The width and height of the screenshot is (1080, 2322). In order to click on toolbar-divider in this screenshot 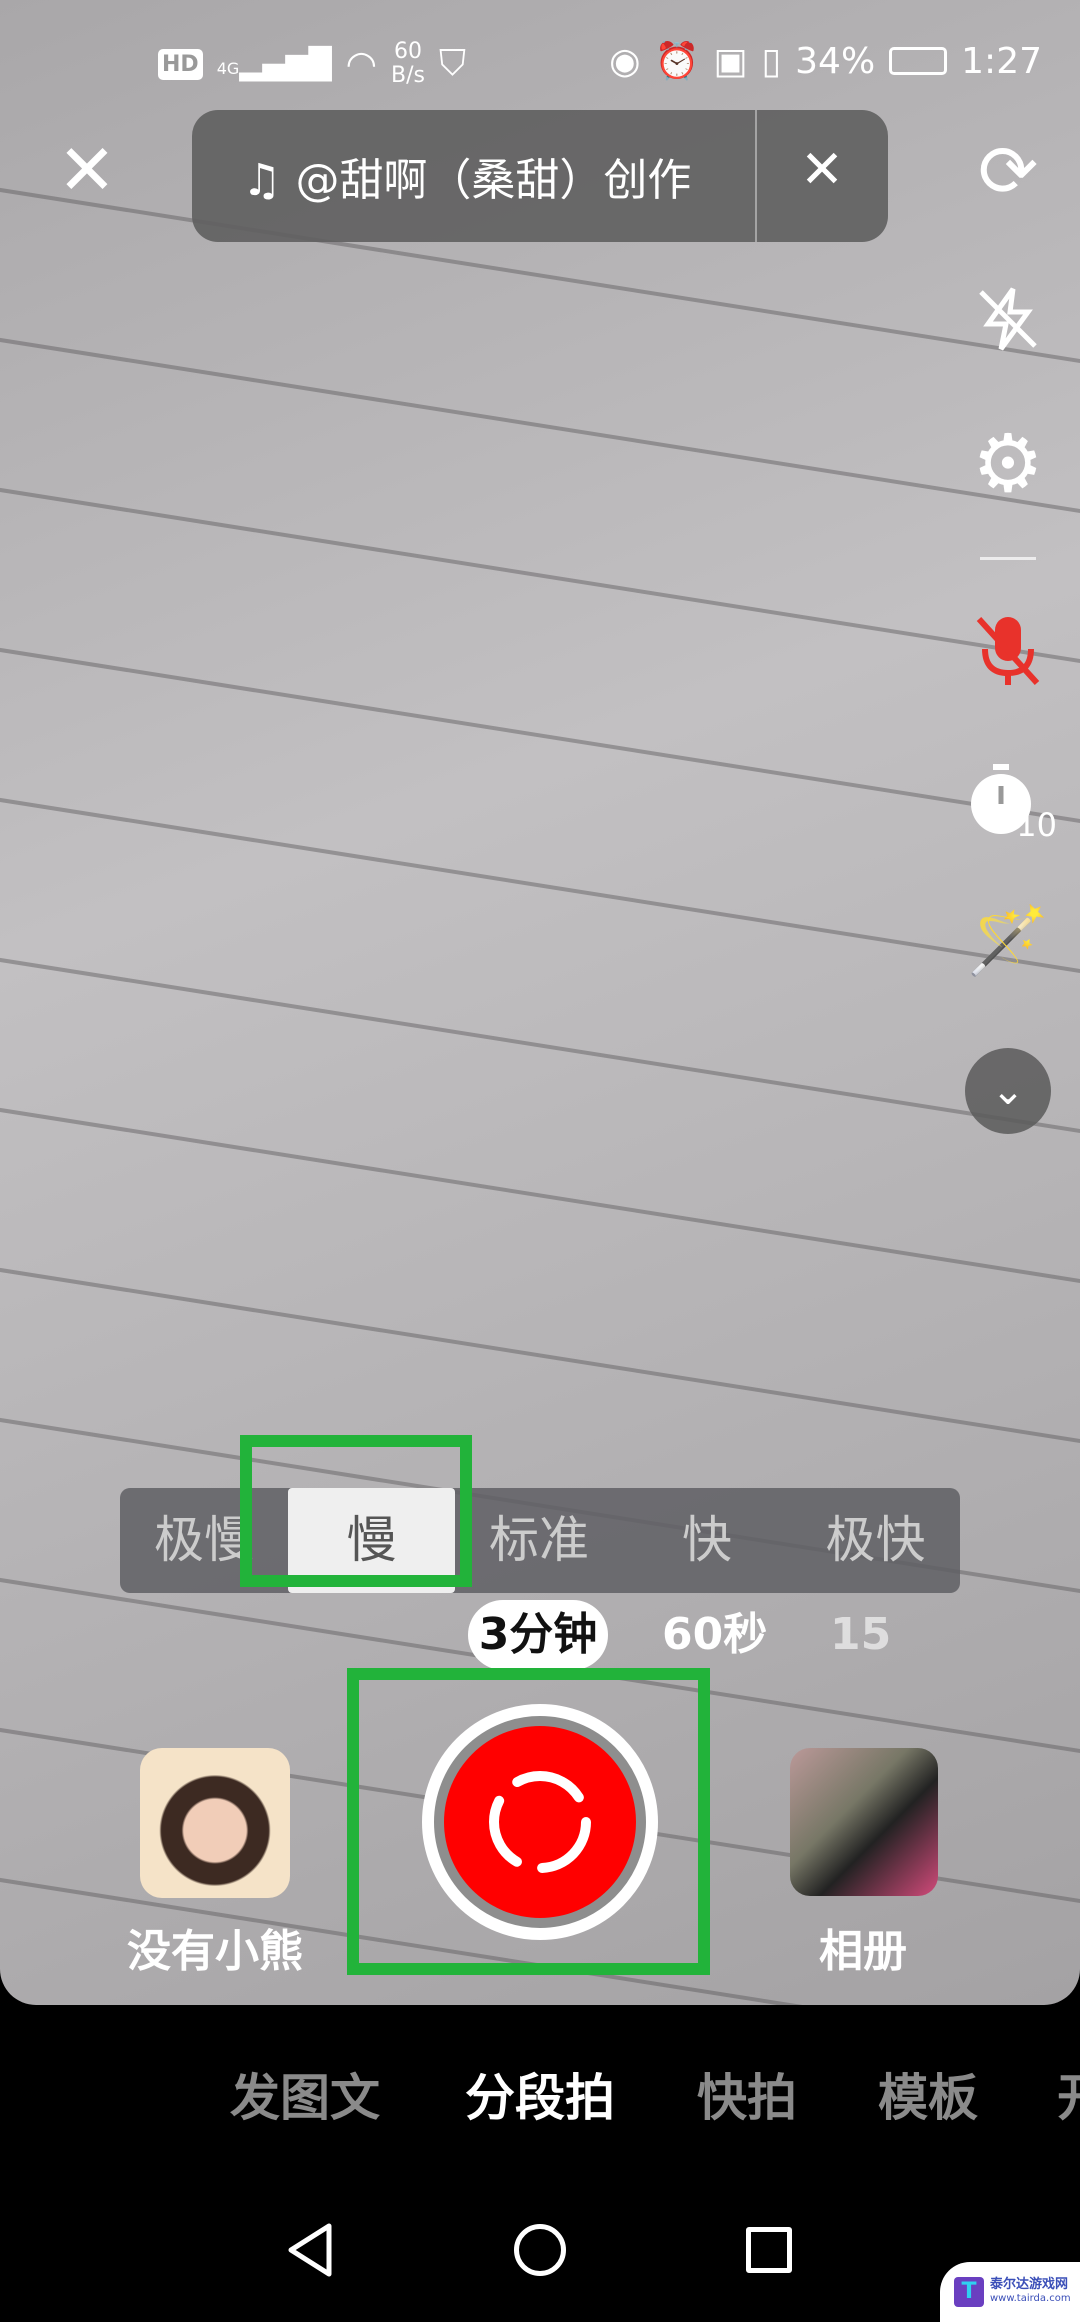, I will do `click(1008, 558)`.